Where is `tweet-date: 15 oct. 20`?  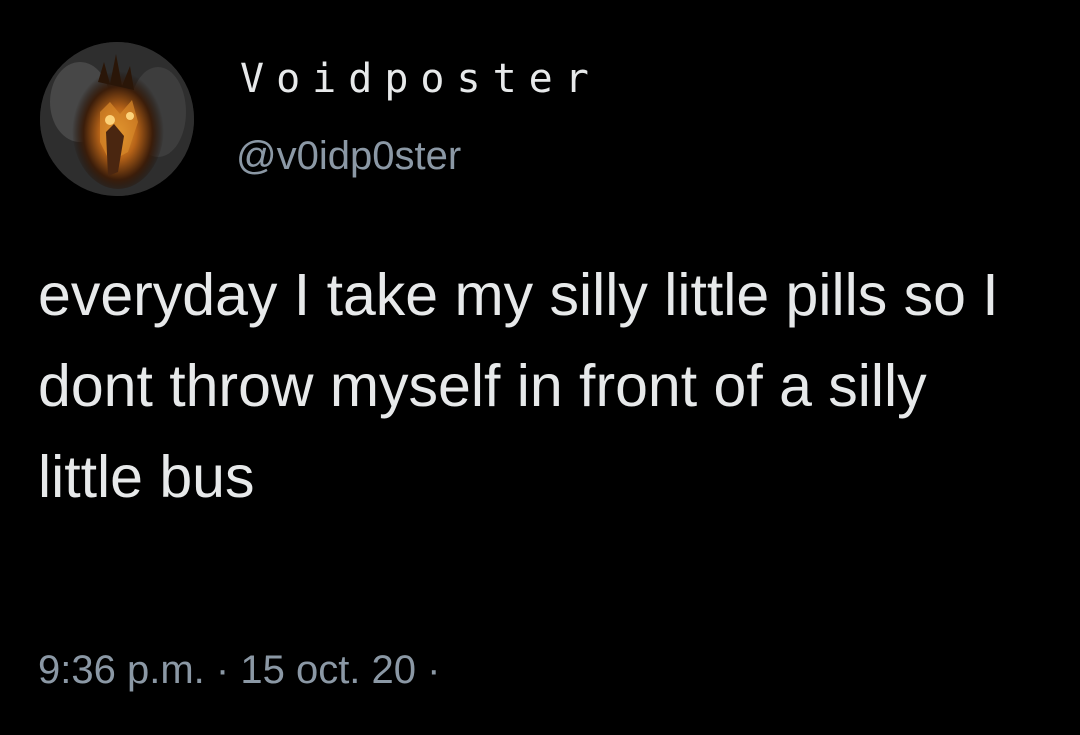
tweet-date: 15 oct. 20 is located at coordinates (328, 670).